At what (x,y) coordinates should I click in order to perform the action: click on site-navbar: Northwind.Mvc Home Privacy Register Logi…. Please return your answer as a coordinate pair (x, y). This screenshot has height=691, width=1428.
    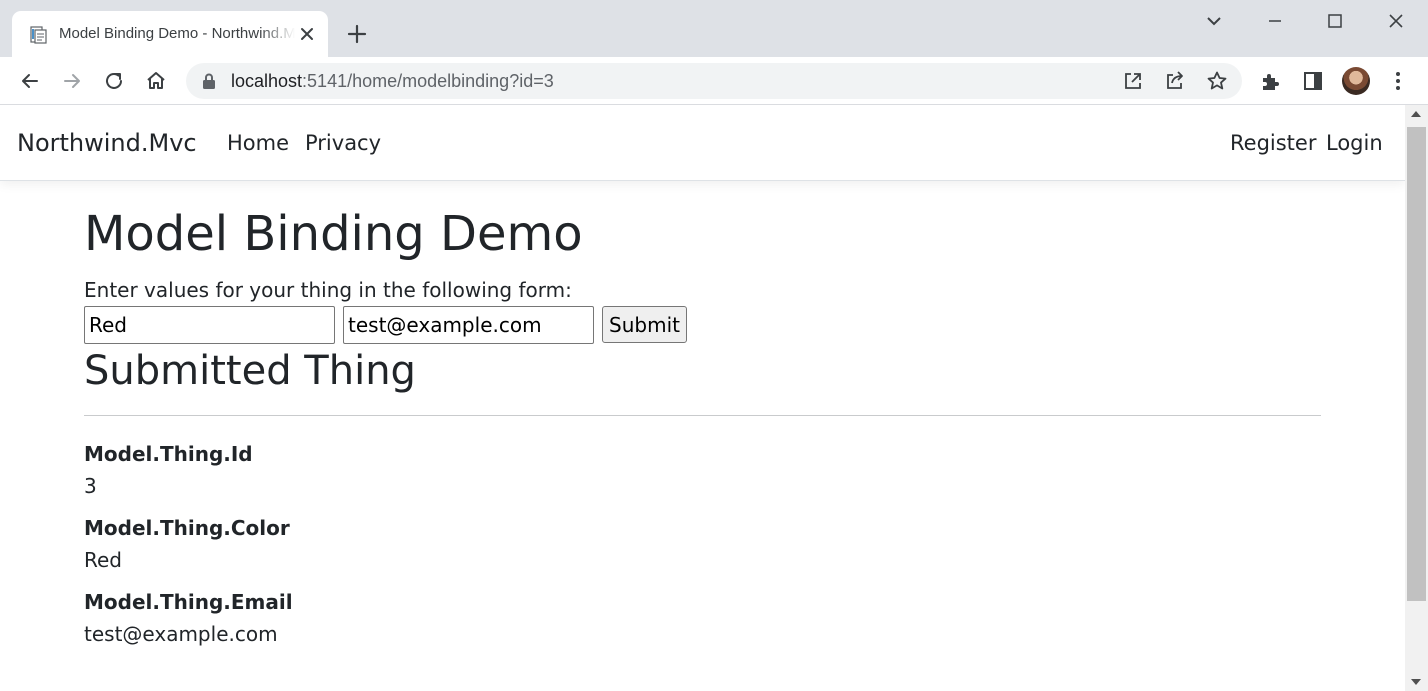
    Looking at the image, I should click on (702, 143).